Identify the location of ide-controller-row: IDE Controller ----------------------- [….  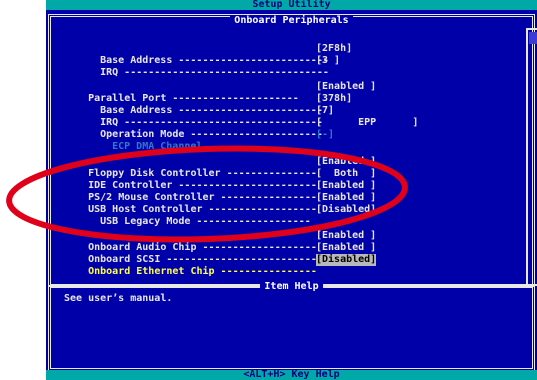
(220, 179).